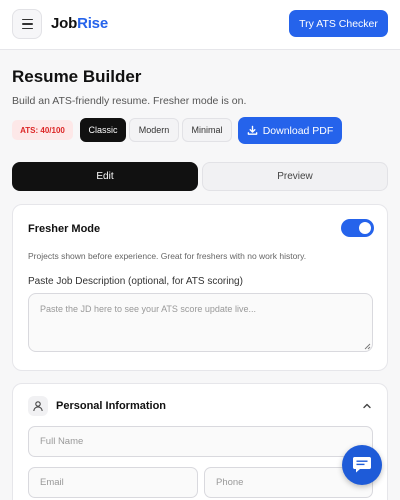 The width and height of the screenshot is (400, 500). I want to click on download-pdf-label: Download PDF, so click(298, 130).